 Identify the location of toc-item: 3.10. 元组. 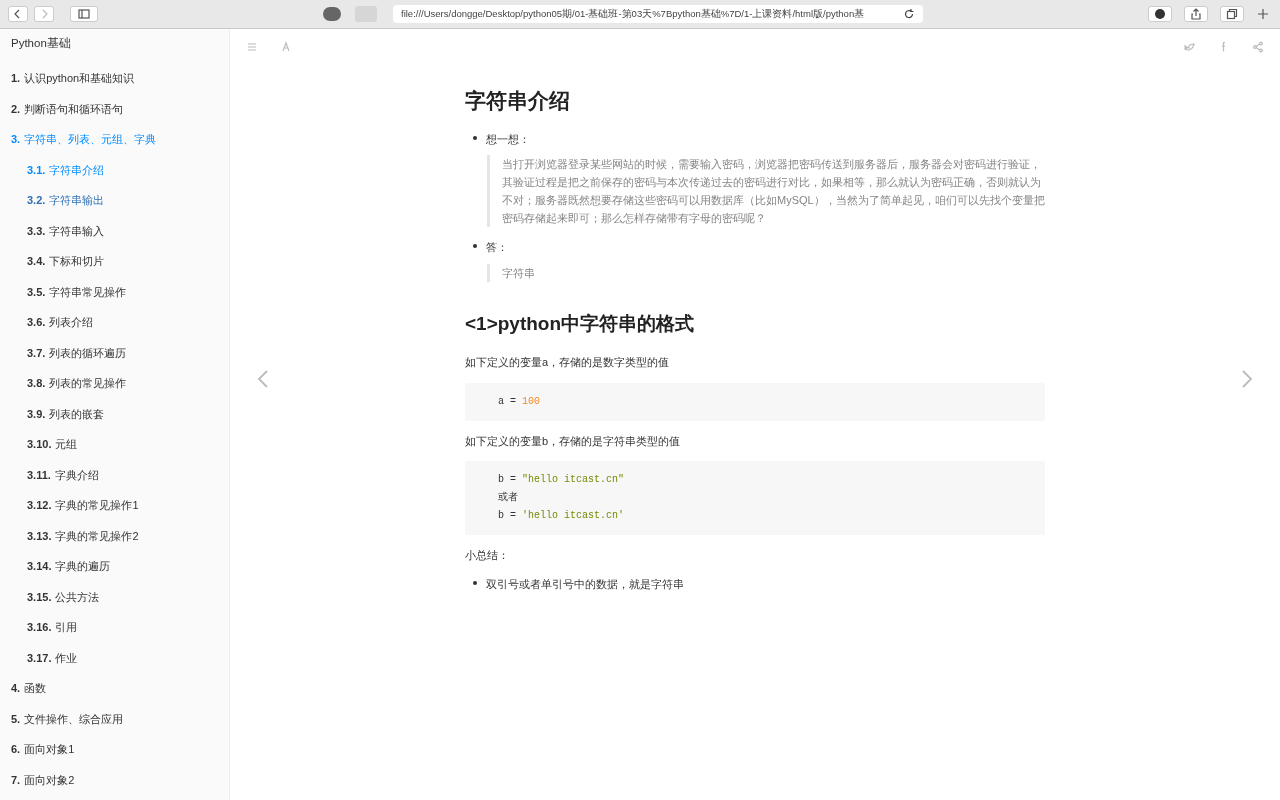
(114, 444).